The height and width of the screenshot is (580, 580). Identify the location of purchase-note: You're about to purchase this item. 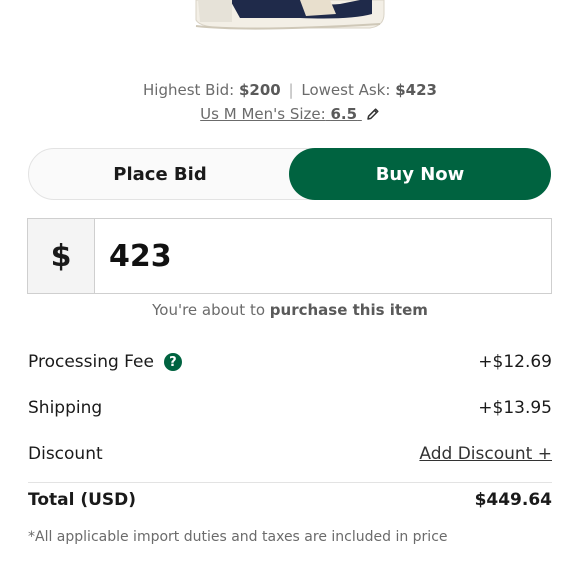
(290, 310).